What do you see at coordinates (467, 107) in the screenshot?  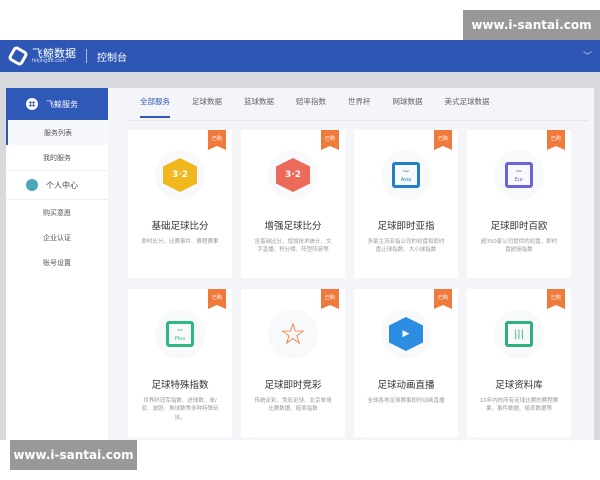 I see `tab-6: 美式足球数据` at bounding box center [467, 107].